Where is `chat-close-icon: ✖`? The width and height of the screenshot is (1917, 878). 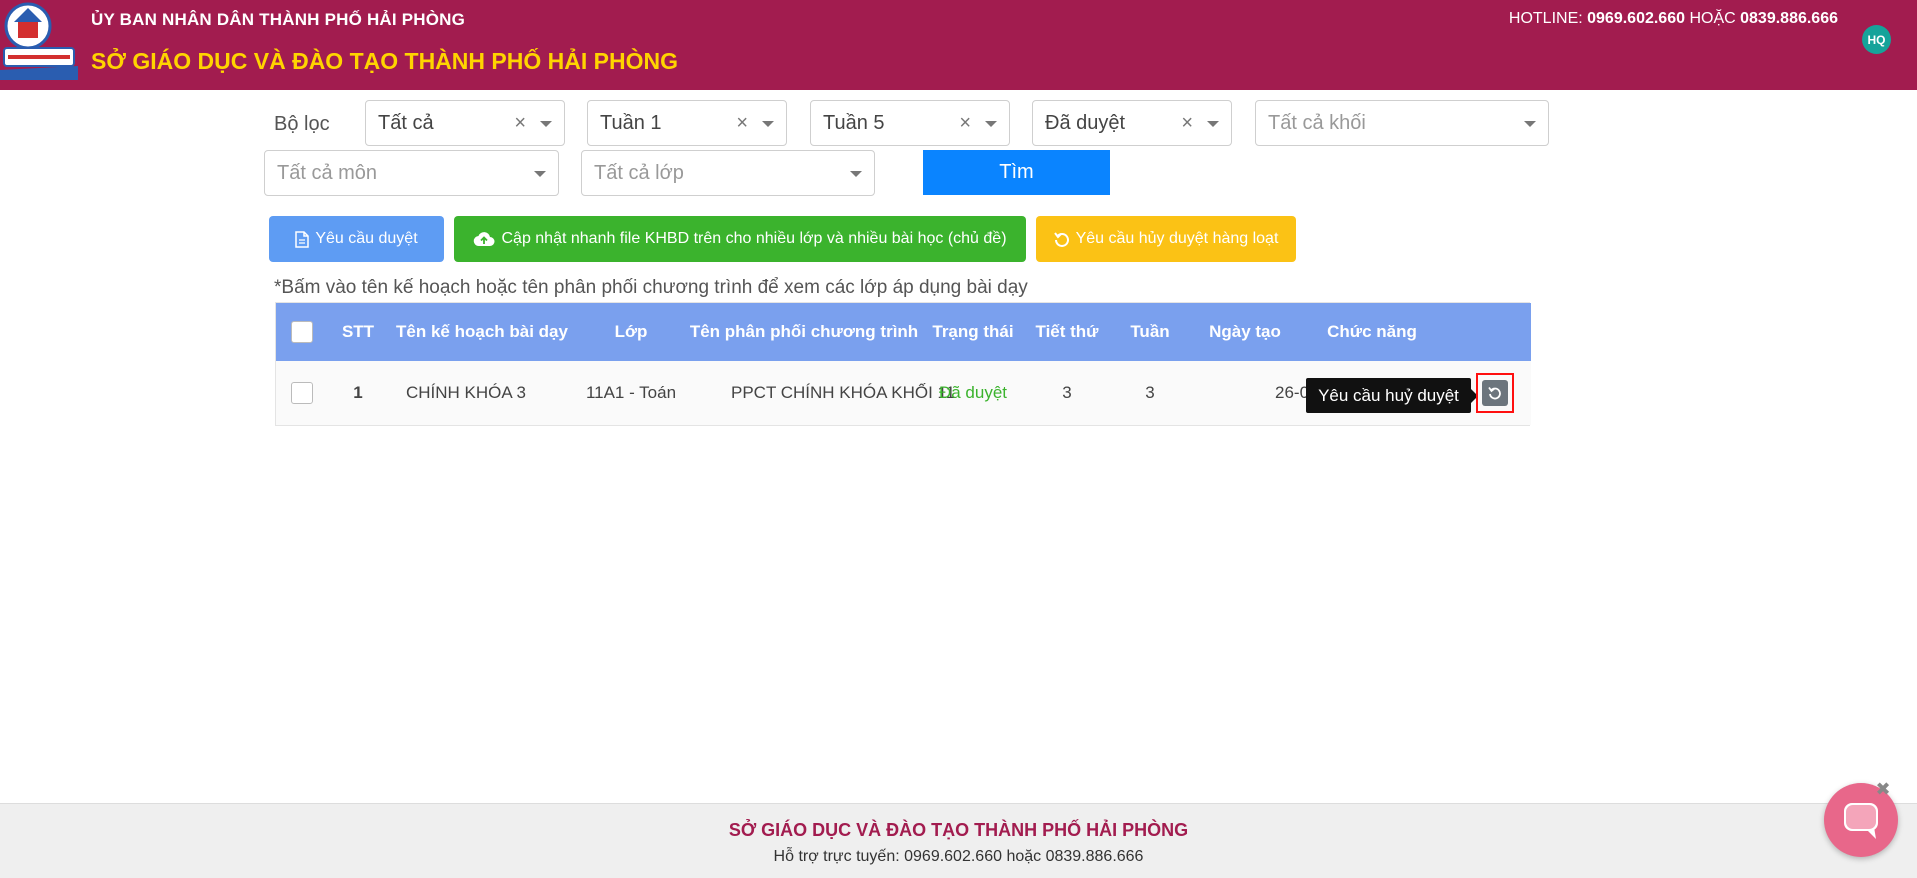 chat-close-icon: ✖ is located at coordinates (1883, 789).